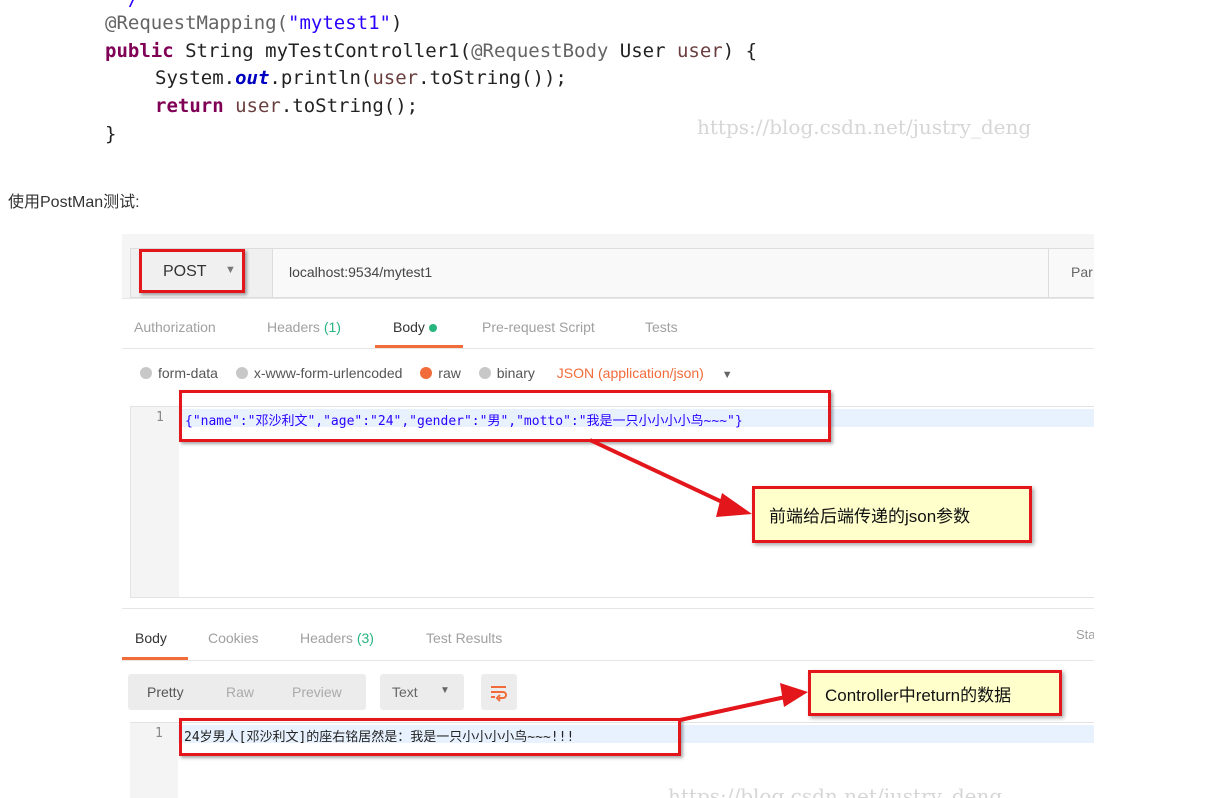 The image size is (1210, 798). Describe the element at coordinates (892, 514) in the screenshot. I see `callout-request: 前端给后端传递的json参数` at that location.